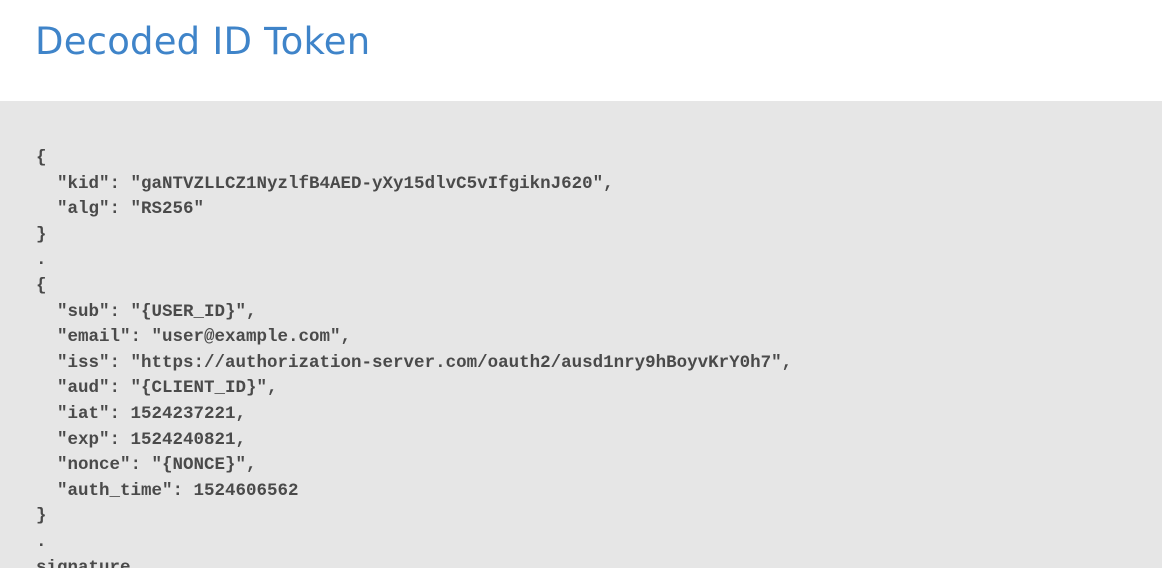  Describe the element at coordinates (141, 413) in the screenshot. I see `code-line: "iat": 1524237221,` at that location.